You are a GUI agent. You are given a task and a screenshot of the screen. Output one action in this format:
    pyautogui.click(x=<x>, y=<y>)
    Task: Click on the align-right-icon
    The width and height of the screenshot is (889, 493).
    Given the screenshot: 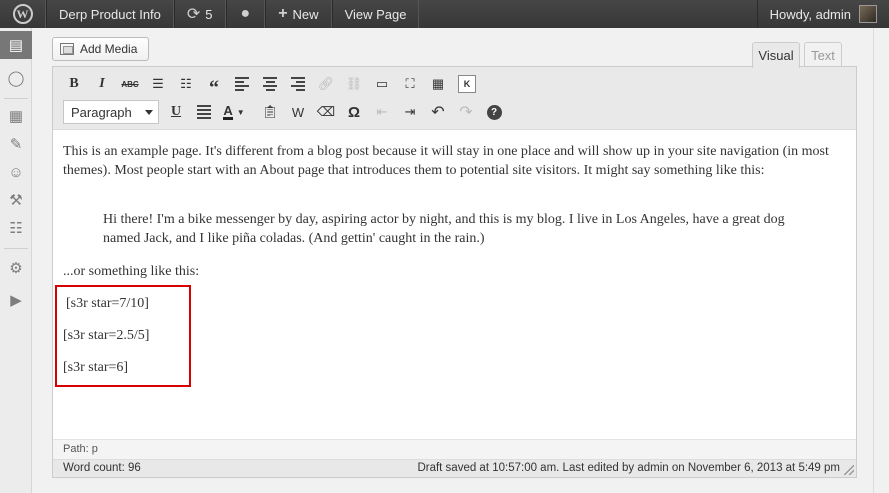 What is the action you would take?
    pyautogui.click(x=298, y=84)
    